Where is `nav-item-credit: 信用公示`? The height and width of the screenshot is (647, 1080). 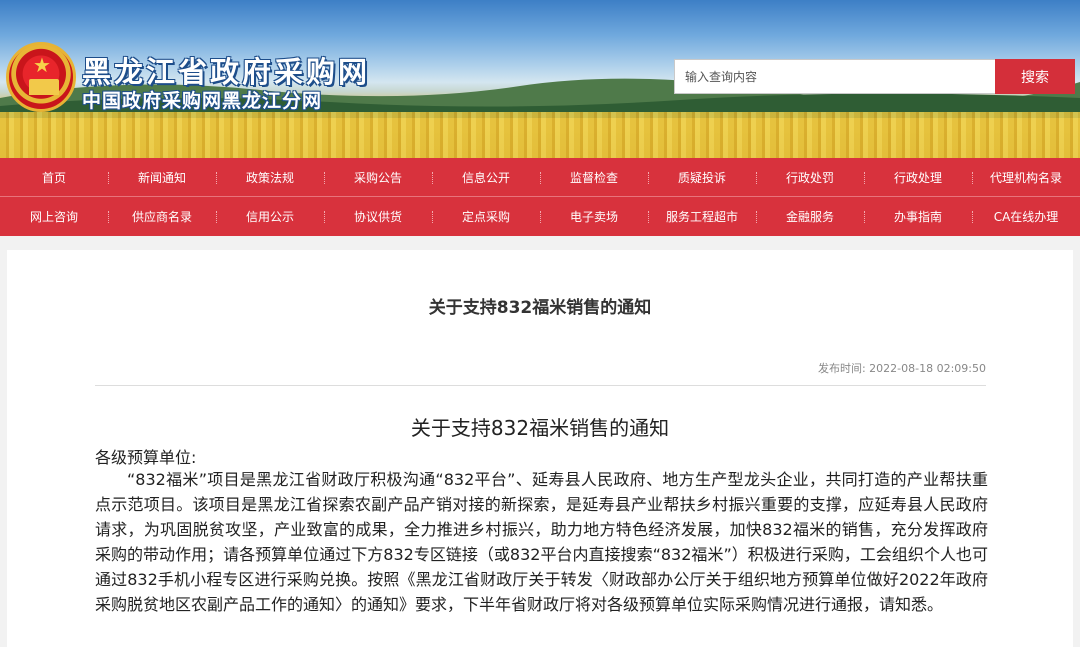 nav-item-credit: 信用公示 is located at coordinates (270, 216).